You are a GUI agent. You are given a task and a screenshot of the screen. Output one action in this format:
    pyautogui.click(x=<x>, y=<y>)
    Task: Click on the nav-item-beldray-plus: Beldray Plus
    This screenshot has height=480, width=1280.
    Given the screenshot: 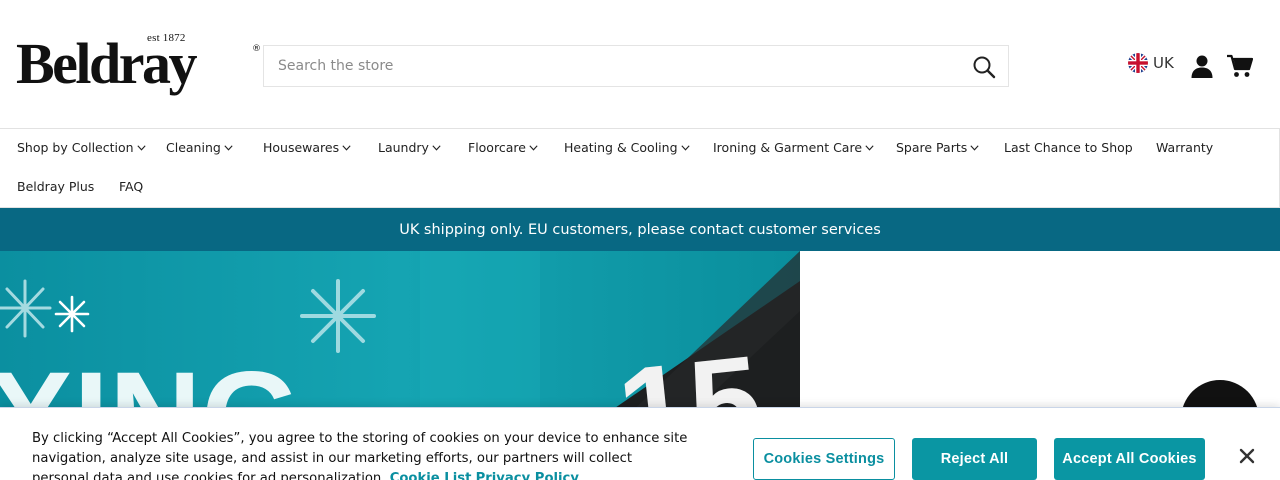 What is the action you would take?
    pyautogui.click(x=55, y=186)
    